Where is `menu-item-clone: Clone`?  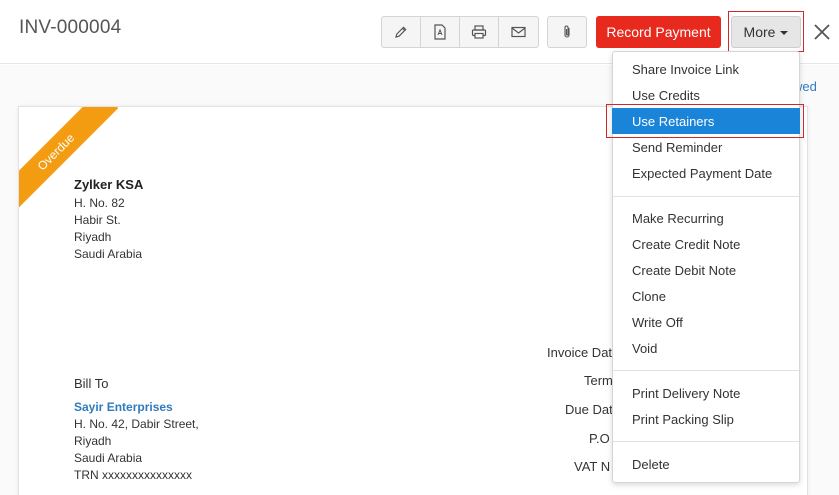
menu-item-clone: Clone is located at coordinates (706, 296).